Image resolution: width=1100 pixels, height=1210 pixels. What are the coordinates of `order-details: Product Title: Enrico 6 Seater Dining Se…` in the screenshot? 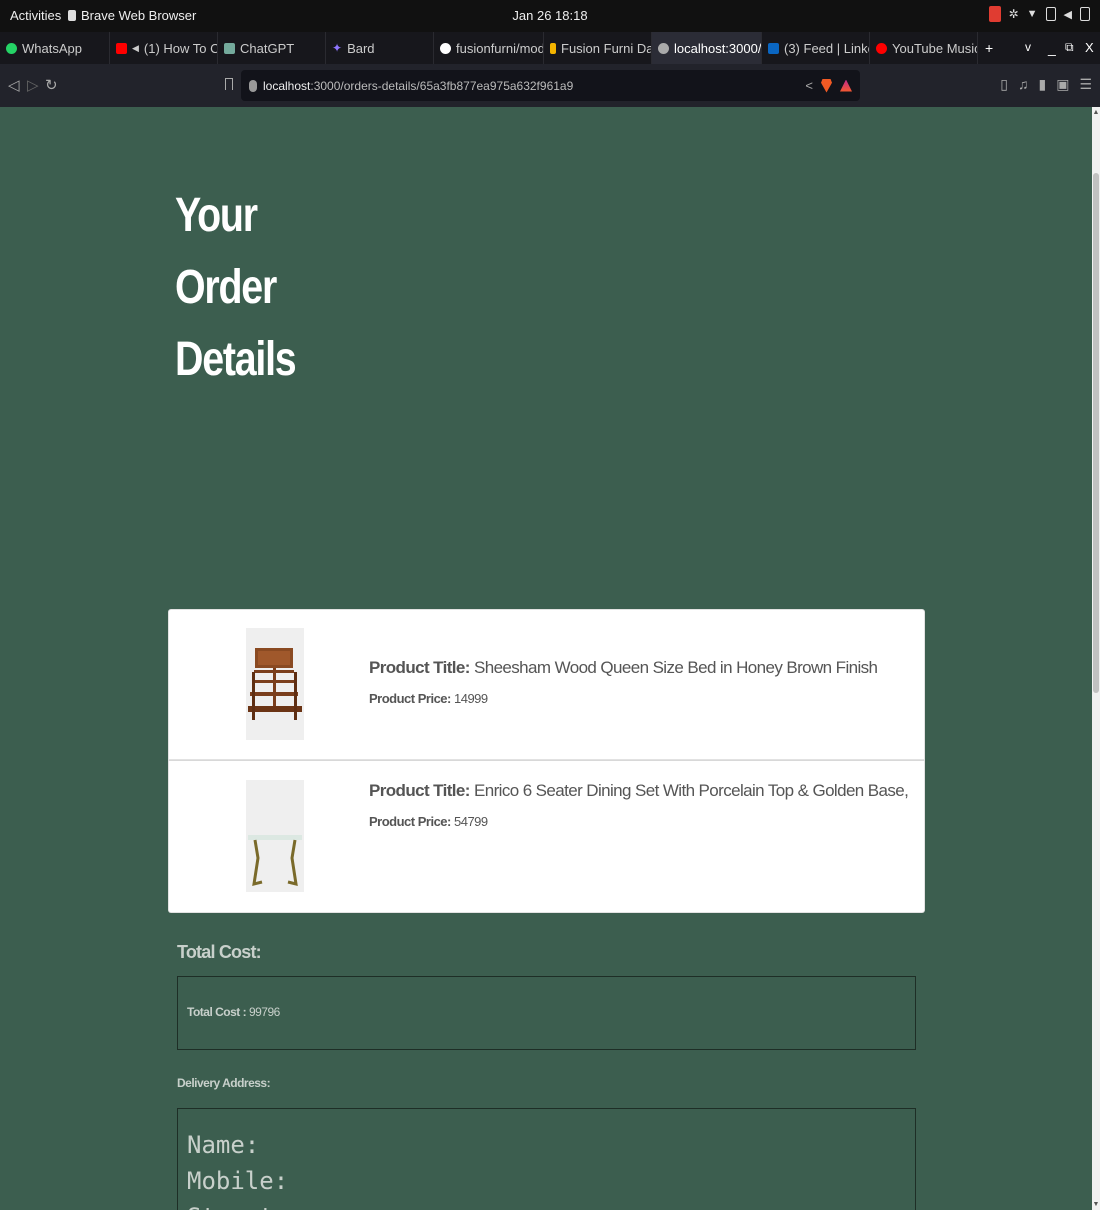 It's located at (639, 805).